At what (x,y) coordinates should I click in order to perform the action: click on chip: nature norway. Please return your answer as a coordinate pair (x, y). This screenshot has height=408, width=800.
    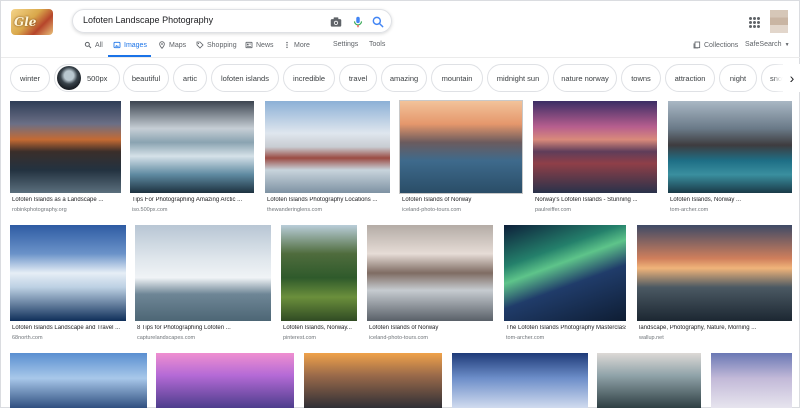
    Looking at the image, I should click on (585, 78).